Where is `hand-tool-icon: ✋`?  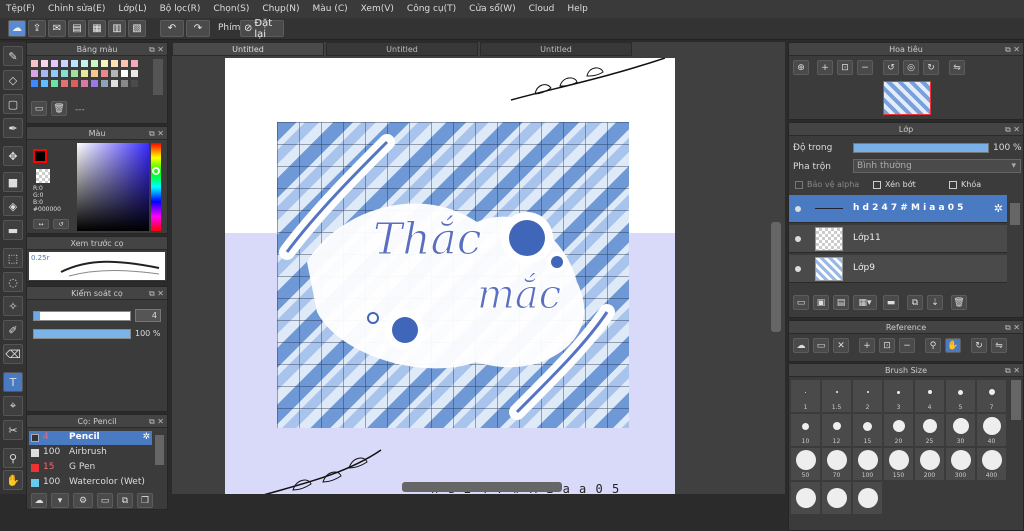 hand-tool-icon: ✋ is located at coordinates (13, 480).